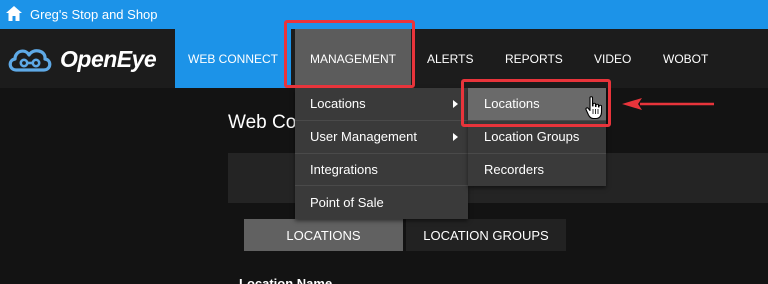 Image resolution: width=768 pixels, height=284 pixels. What do you see at coordinates (108, 58) in the screenshot?
I see `logo-text: OpenEye` at bounding box center [108, 58].